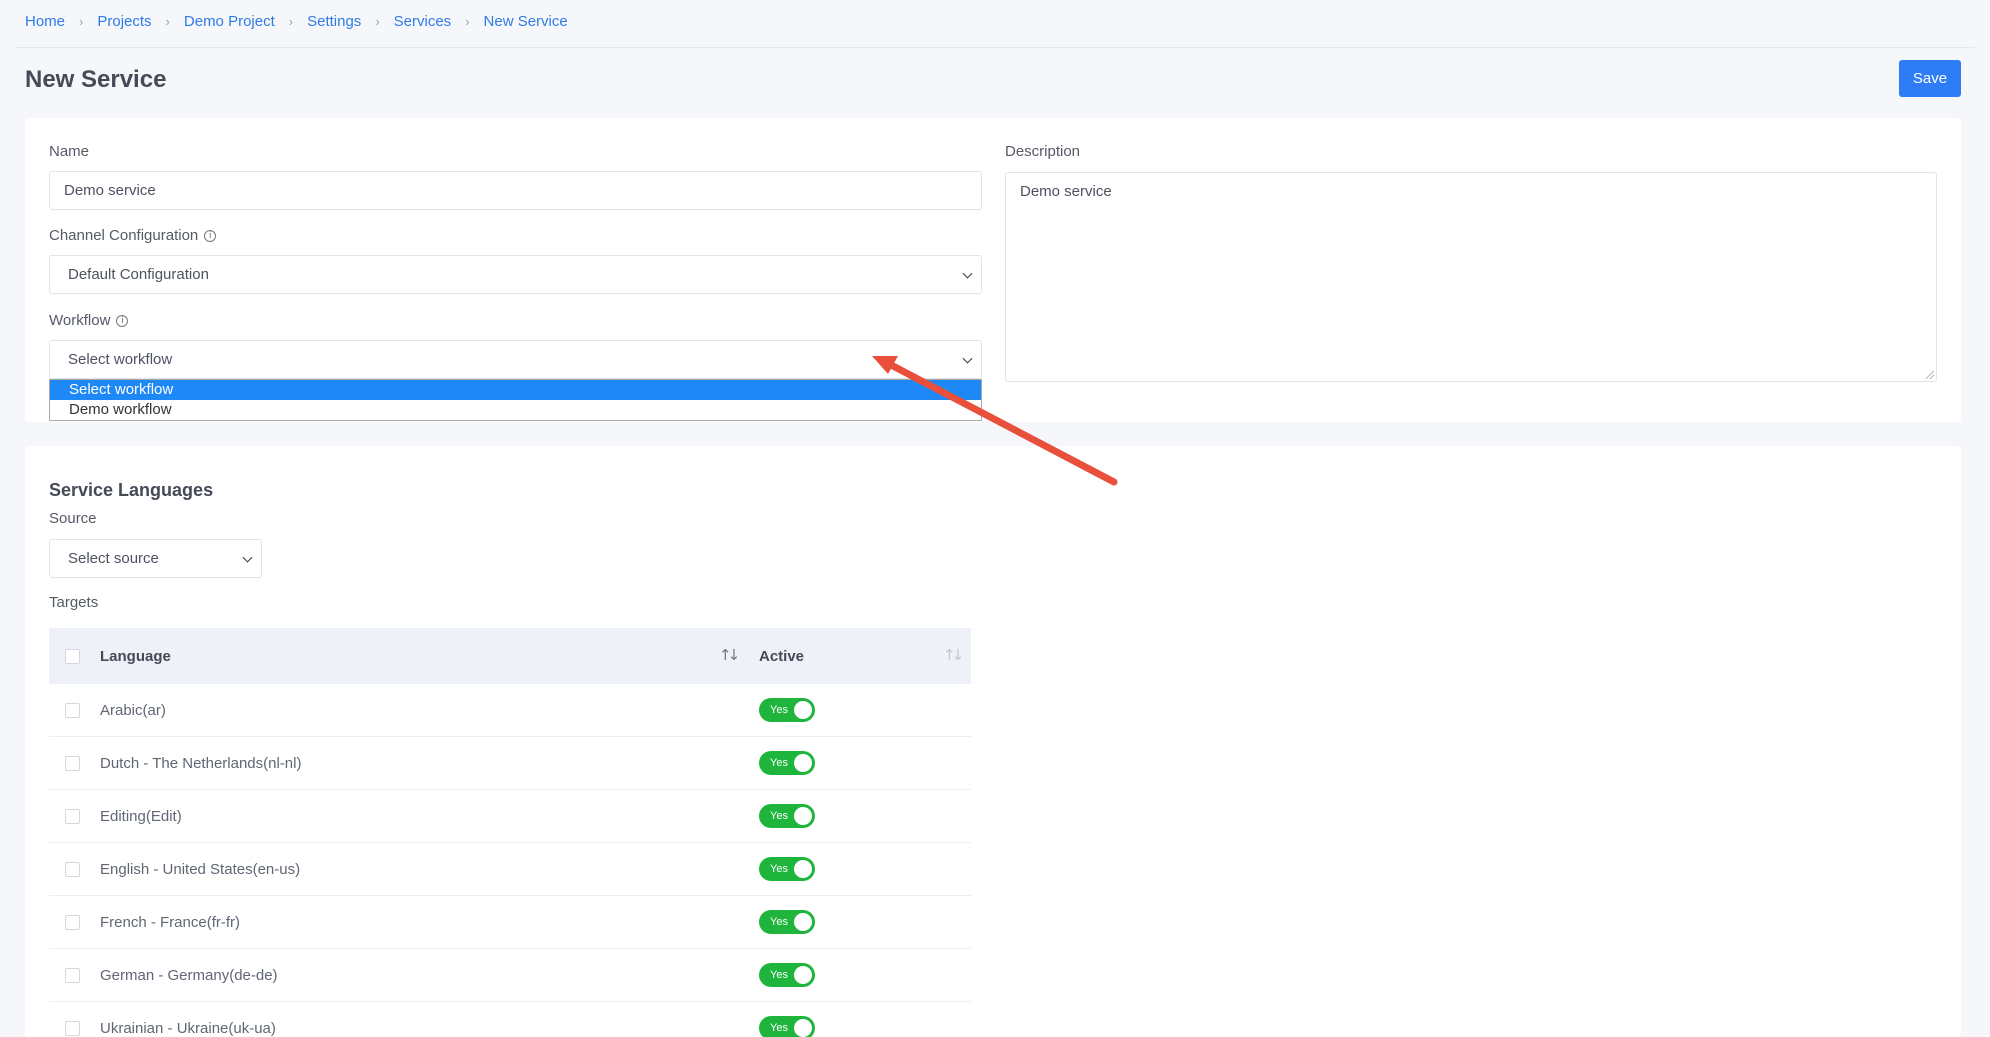  I want to click on targets-label: Targets, so click(74, 602).